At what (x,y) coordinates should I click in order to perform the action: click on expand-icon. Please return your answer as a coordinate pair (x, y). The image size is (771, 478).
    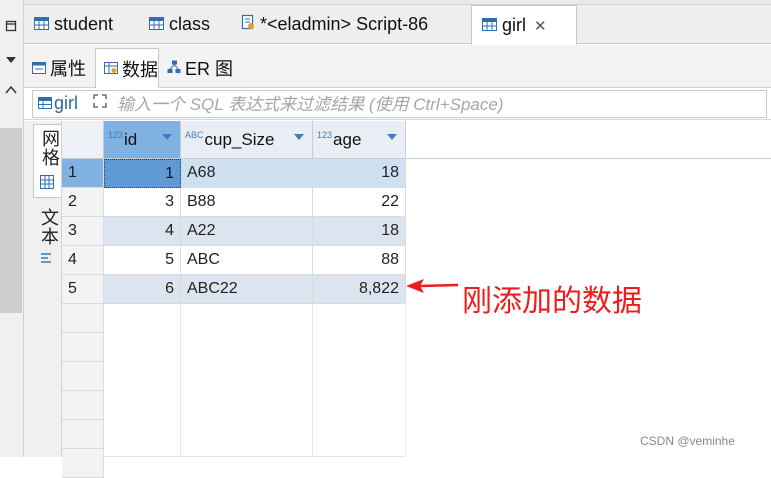
    Looking at the image, I should click on (102, 103).